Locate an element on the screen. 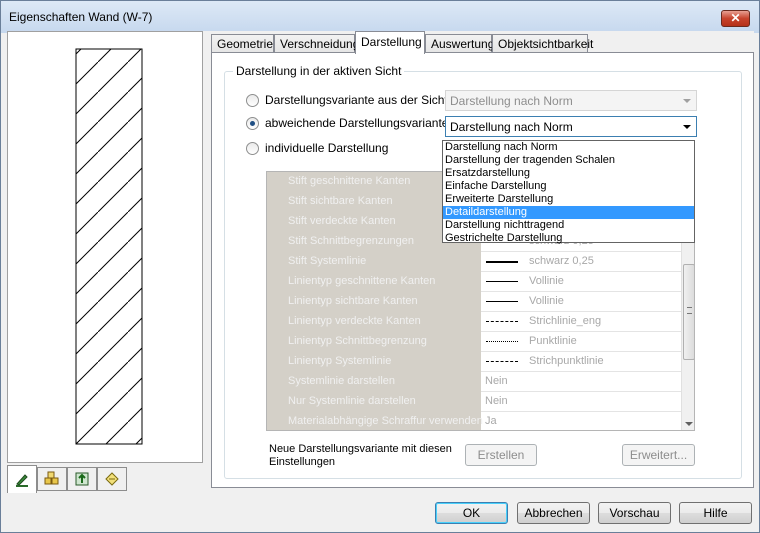  create-button: Erstellen is located at coordinates (501, 455).